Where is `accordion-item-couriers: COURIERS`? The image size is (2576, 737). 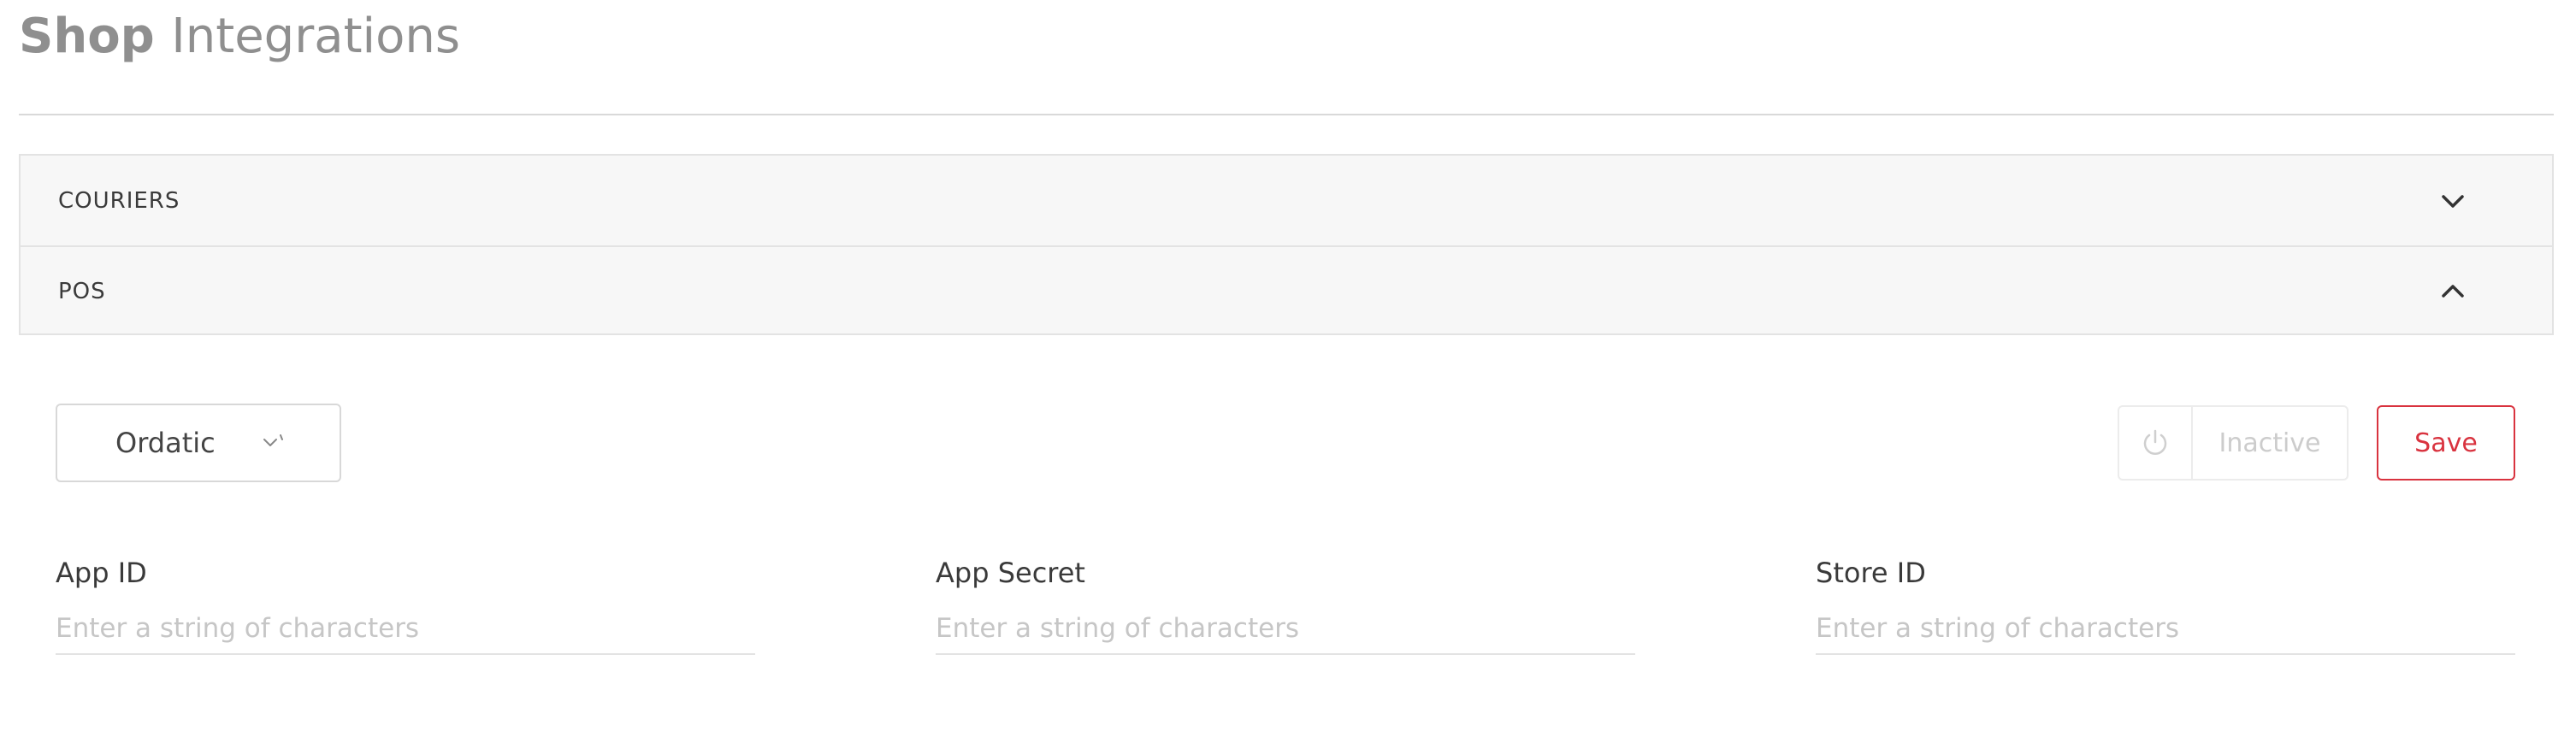
accordion-item-couriers: COURIERS is located at coordinates (1286, 201).